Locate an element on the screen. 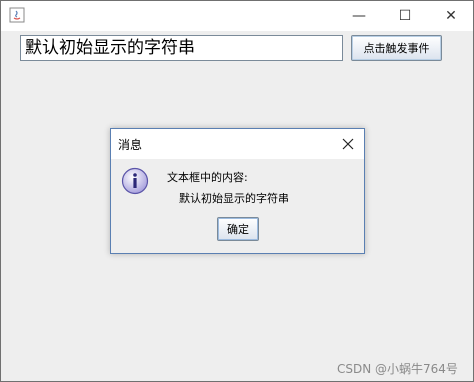  maximize-button: ☐ is located at coordinates (405, 16).